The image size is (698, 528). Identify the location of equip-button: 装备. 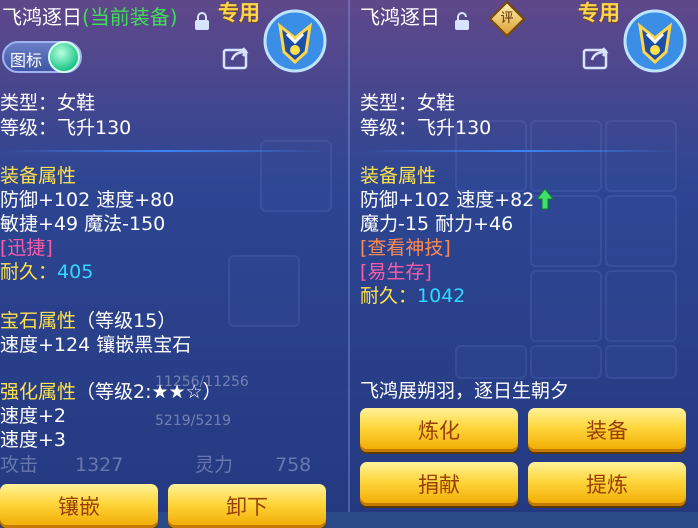
(607, 430).